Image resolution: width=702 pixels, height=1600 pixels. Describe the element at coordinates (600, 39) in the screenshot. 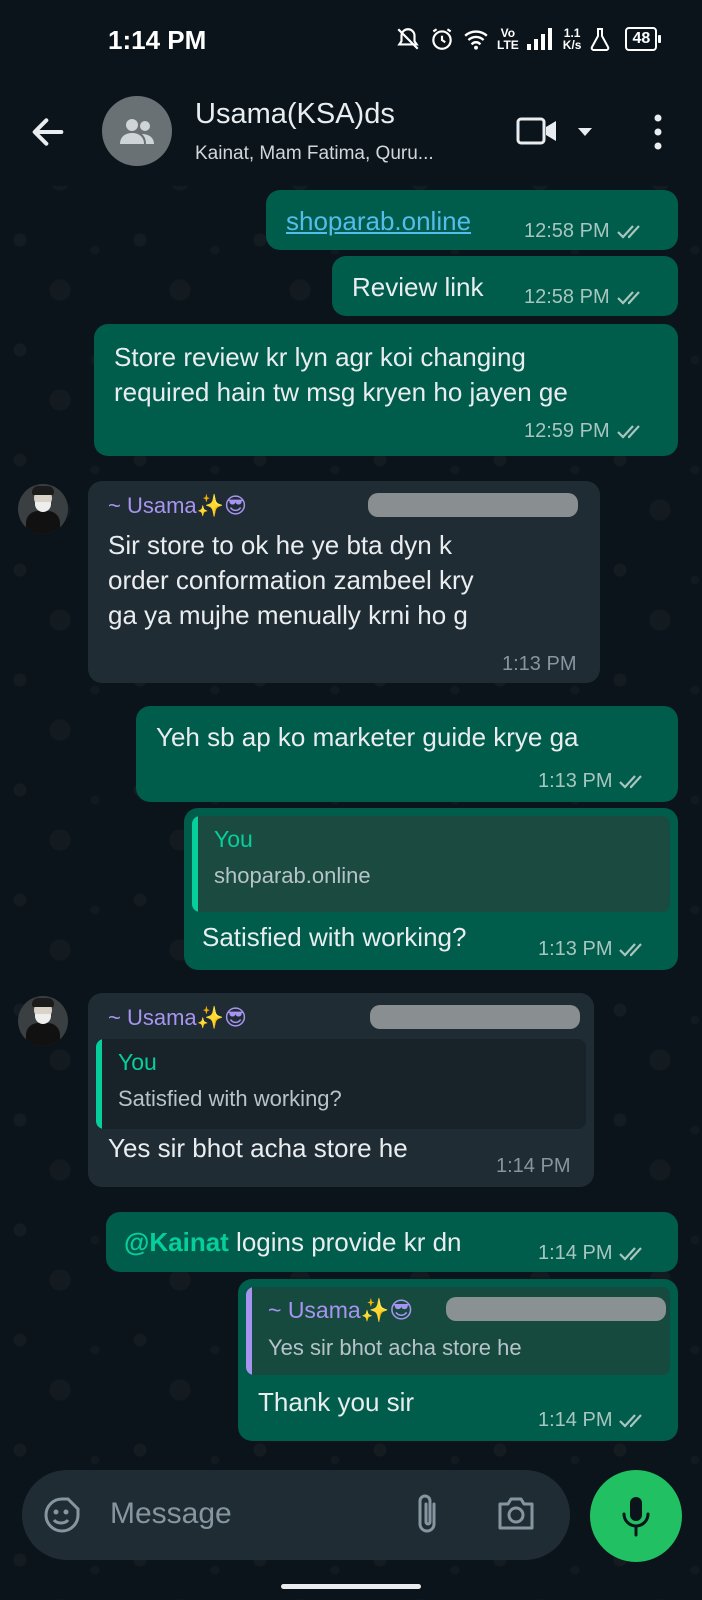

I see `flask-icon` at that location.